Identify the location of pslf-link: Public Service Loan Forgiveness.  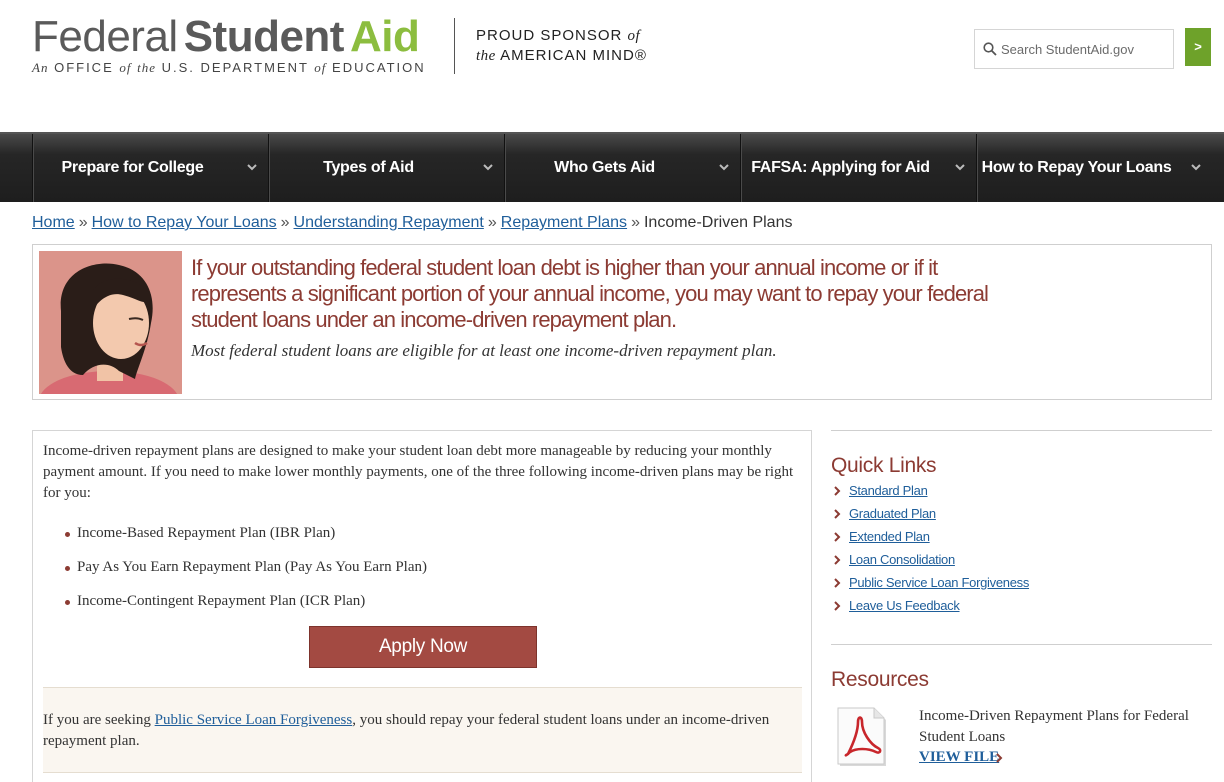
(254, 720).